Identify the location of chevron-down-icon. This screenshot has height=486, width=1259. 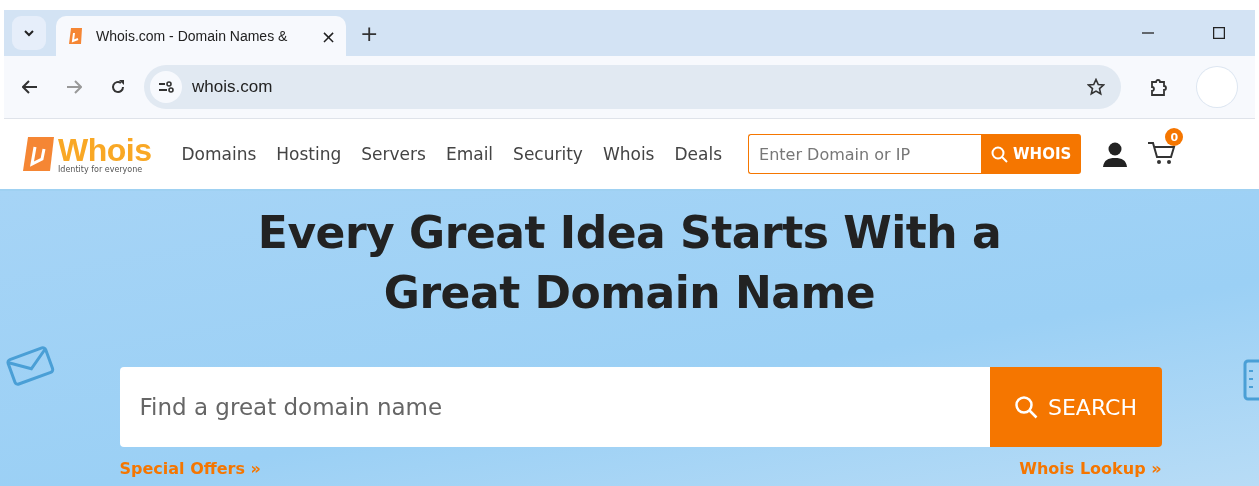
(29, 33).